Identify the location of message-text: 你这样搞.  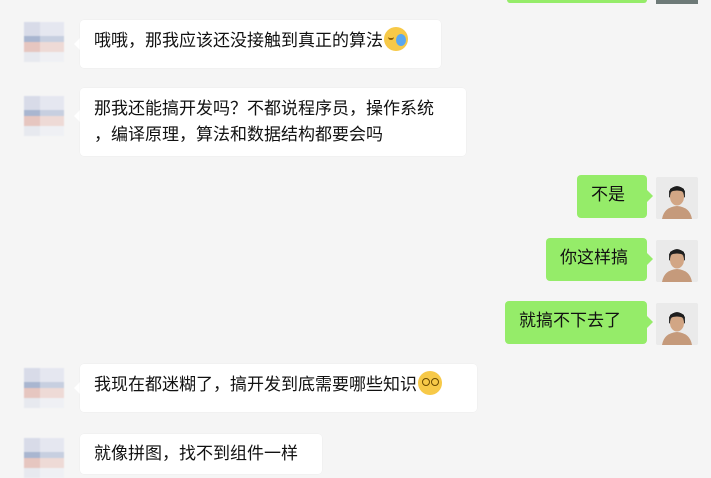
(594, 257).